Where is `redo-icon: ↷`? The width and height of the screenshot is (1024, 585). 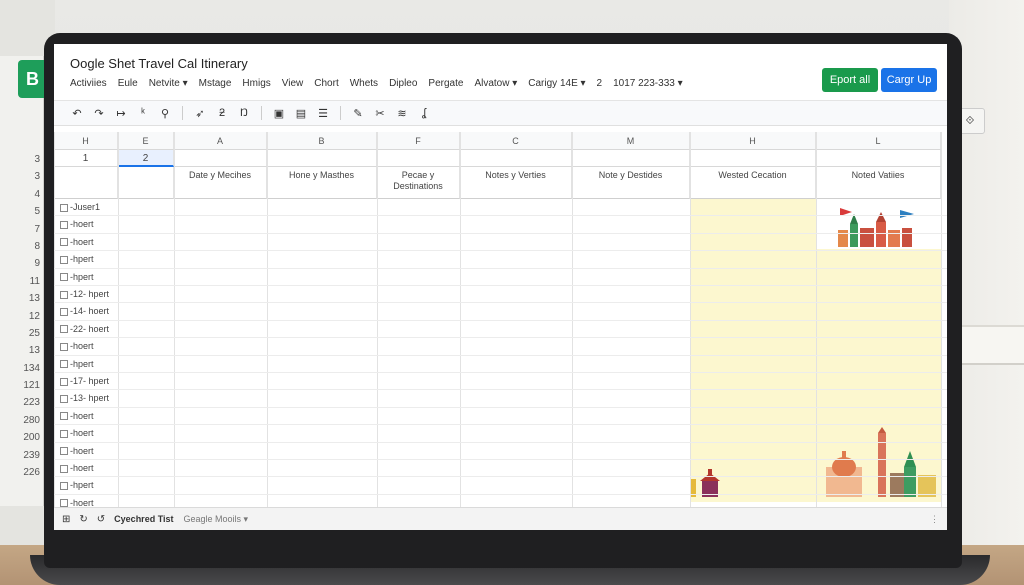 redo-icon: ↷ is located at coordinates (99, 113).